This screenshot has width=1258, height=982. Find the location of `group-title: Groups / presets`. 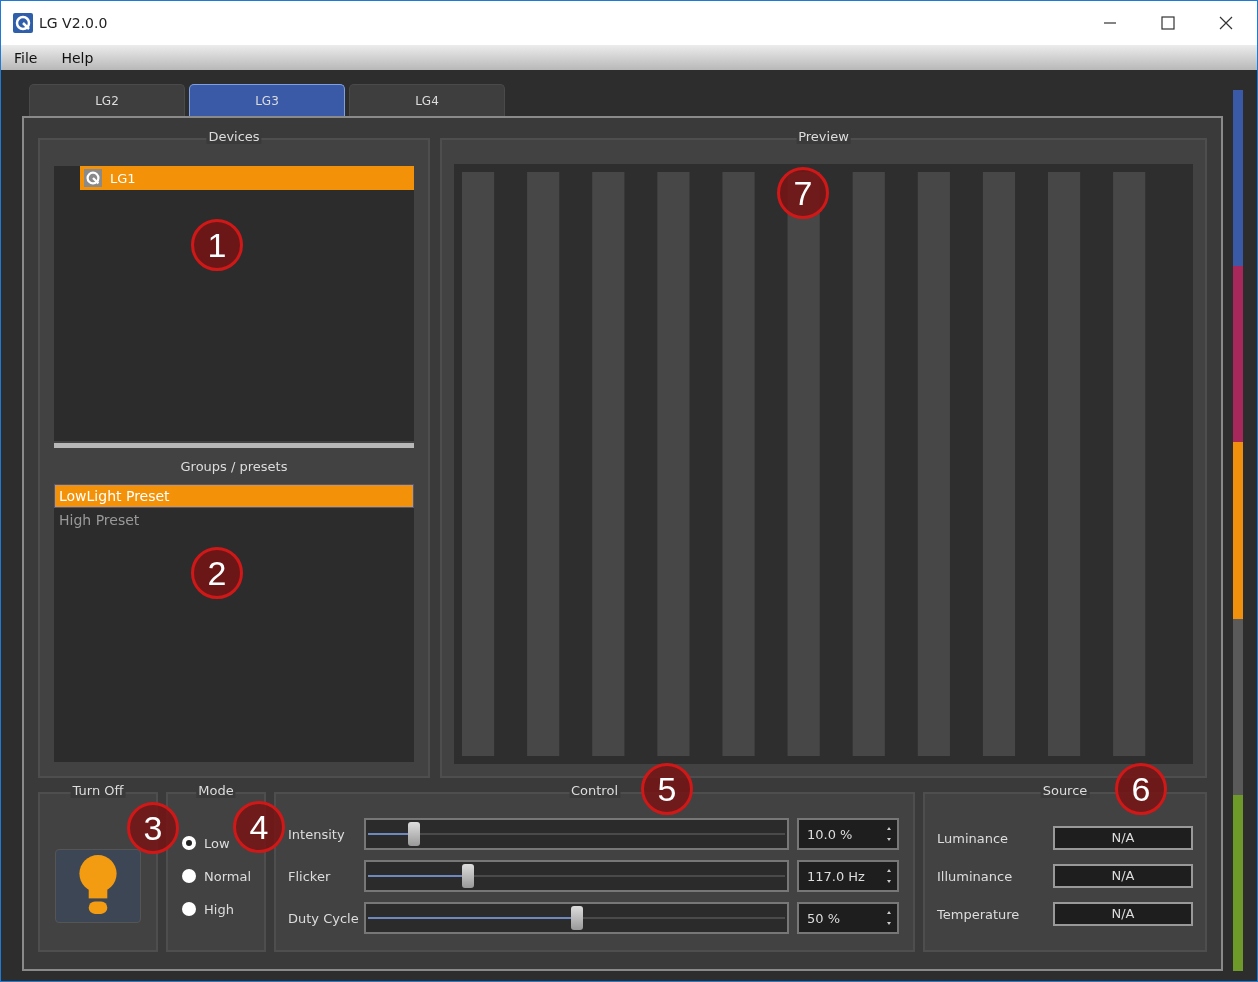

group-title: Groups / presets is located at coordinates (234, 467).